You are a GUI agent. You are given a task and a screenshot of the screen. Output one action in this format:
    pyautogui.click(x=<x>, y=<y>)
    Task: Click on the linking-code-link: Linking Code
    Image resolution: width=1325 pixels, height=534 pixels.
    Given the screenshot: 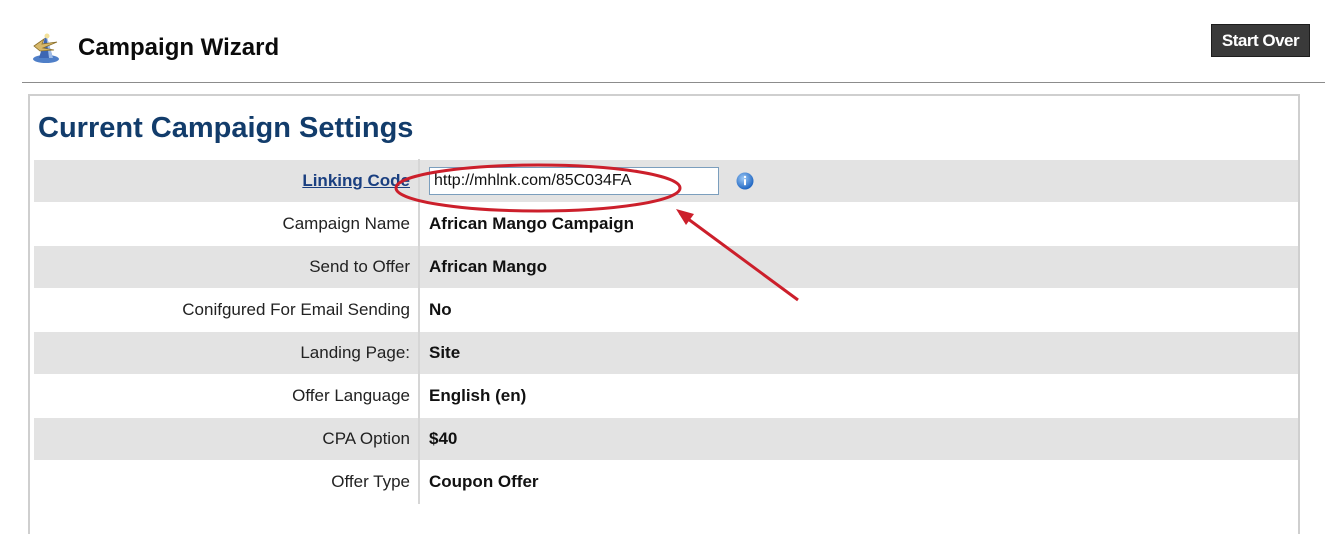 What is the action you would take?
    pyautogui.click(x=356, y=180)
    